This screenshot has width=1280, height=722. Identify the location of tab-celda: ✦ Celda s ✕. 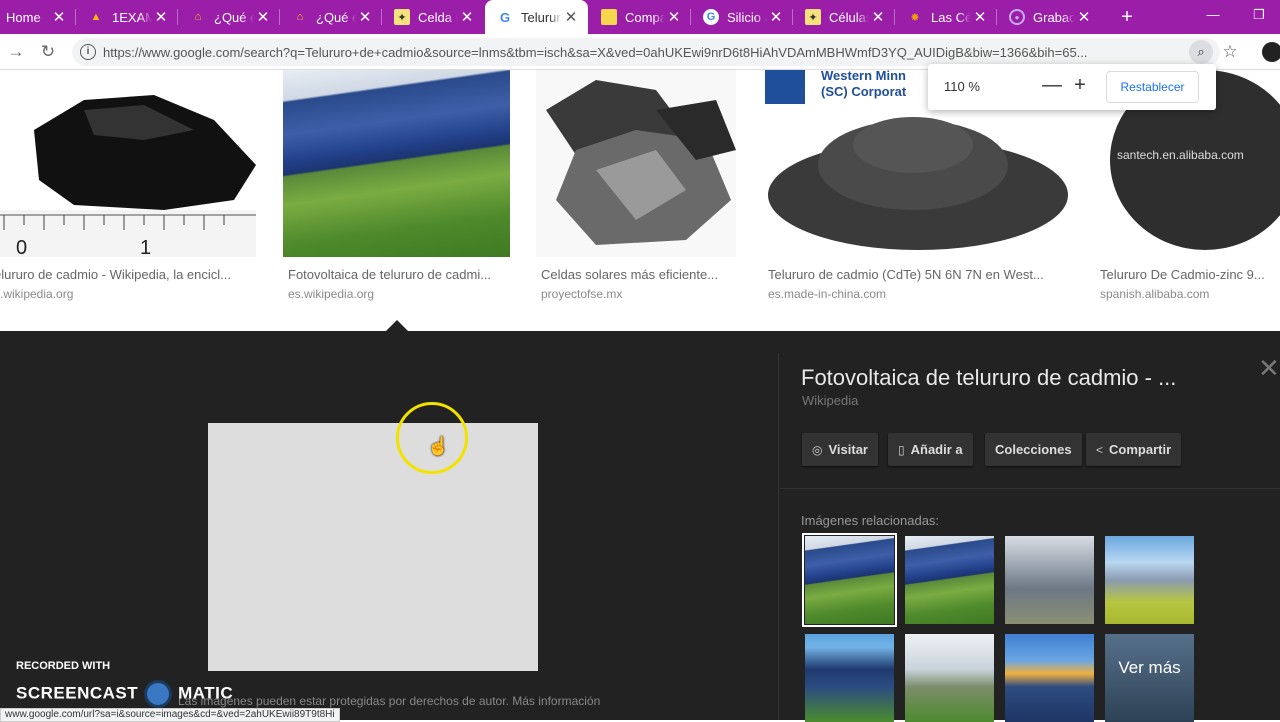
(433, 17).